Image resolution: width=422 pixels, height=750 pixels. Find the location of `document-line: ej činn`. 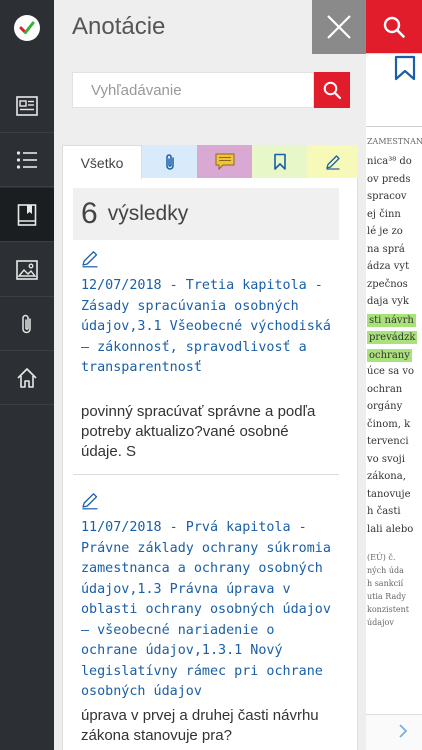

document-line: ej činn is located at coordinates (384, 214).